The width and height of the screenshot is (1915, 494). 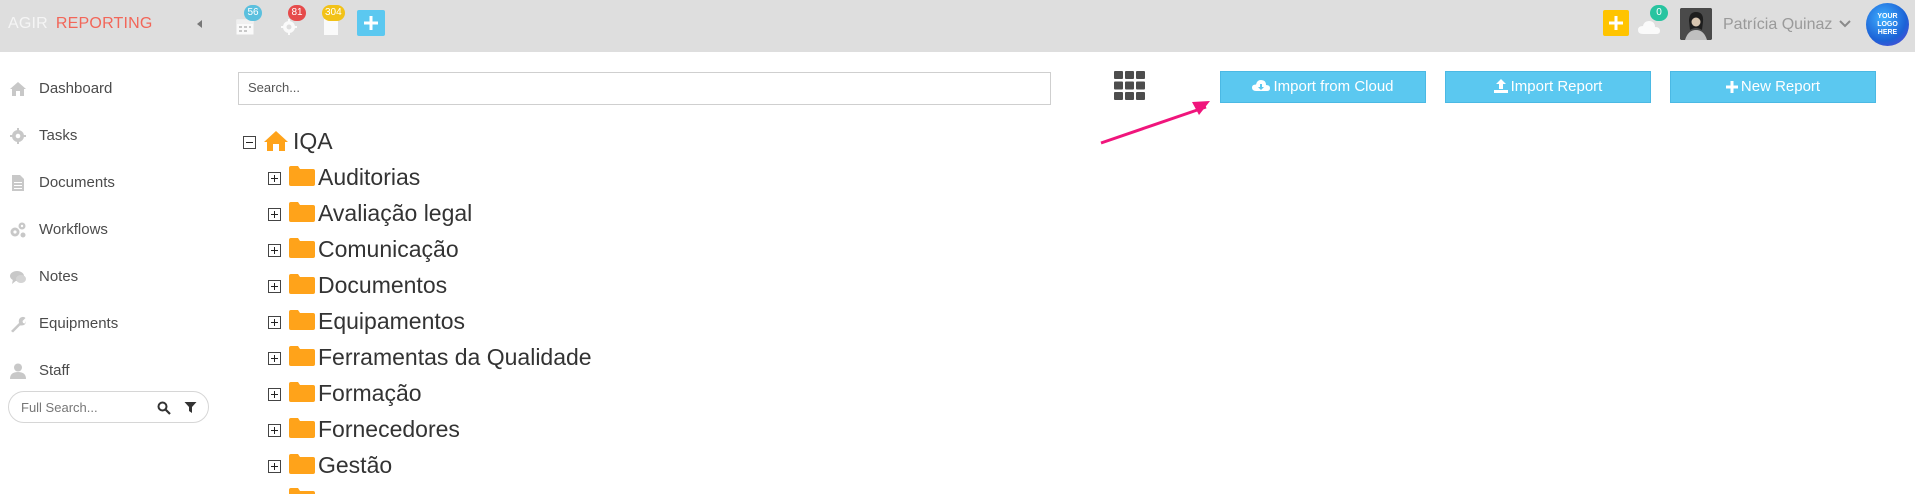 I want to click on wrench-icon, so click(x=18, y=324).